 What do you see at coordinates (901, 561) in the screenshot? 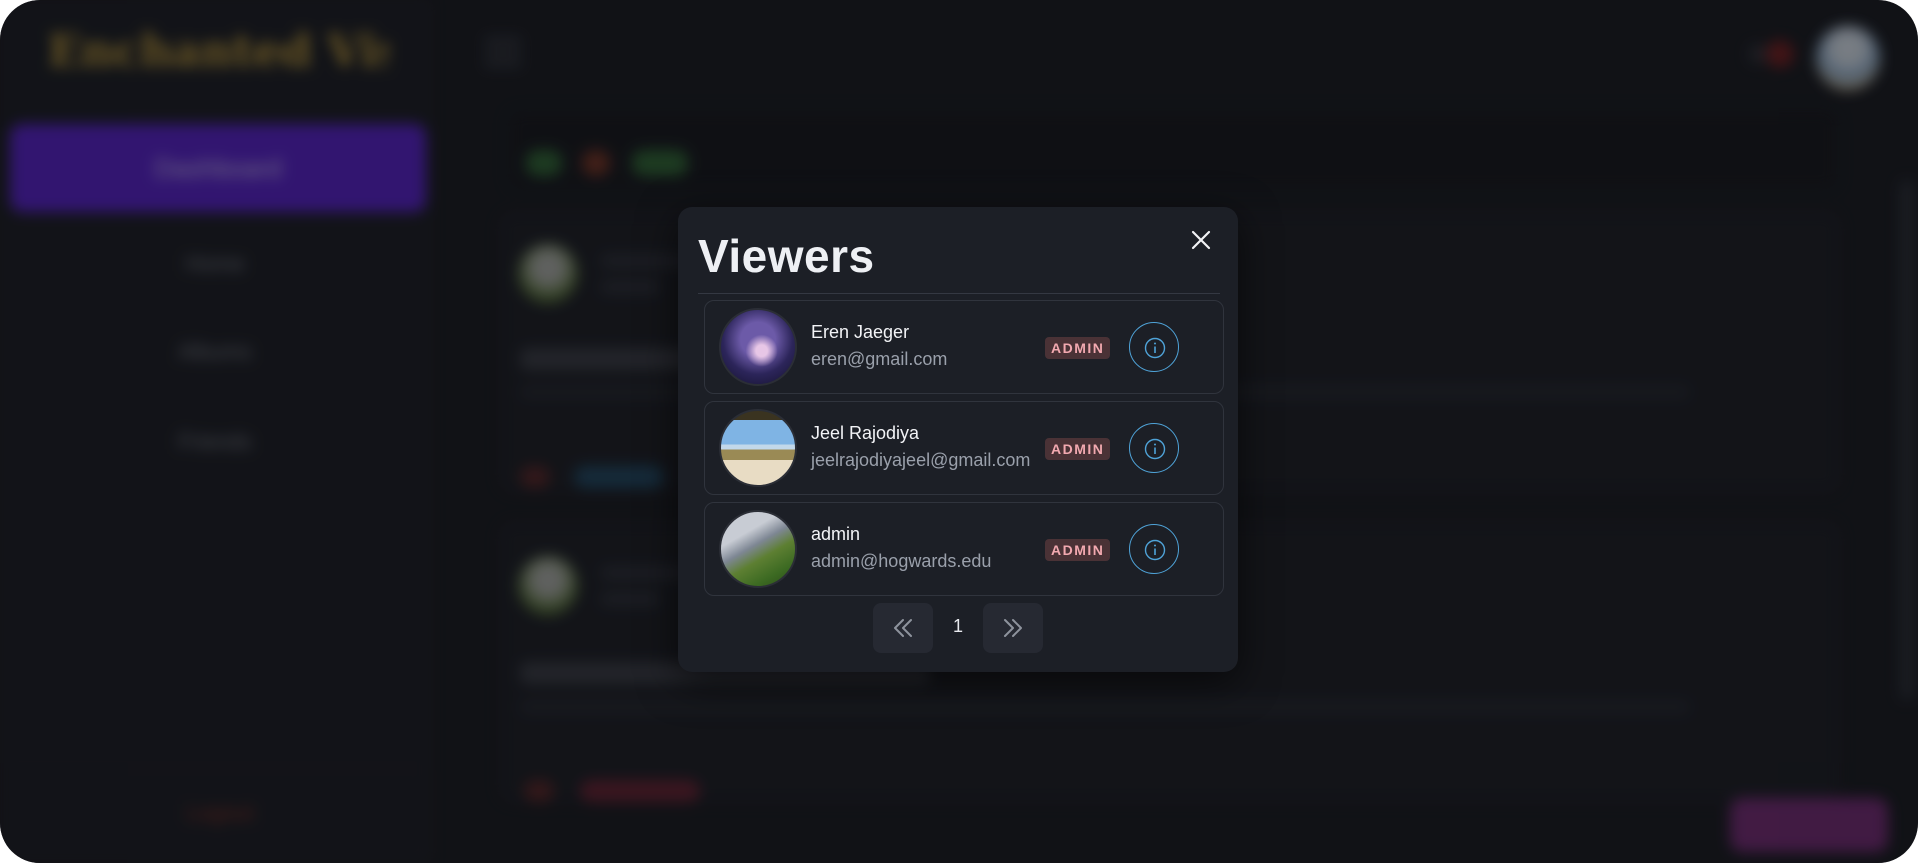
I see `viewer-email: admin@hogwards.edu` at bounding box center [901, 561].